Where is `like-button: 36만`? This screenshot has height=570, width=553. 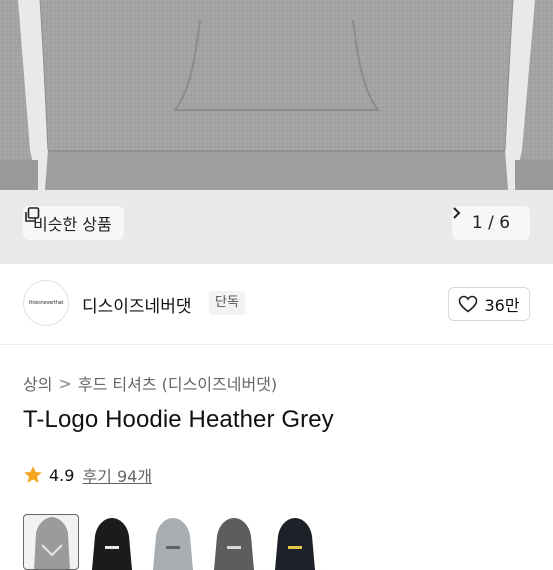 like-button: 36만 is located at coordinates (489, 304).